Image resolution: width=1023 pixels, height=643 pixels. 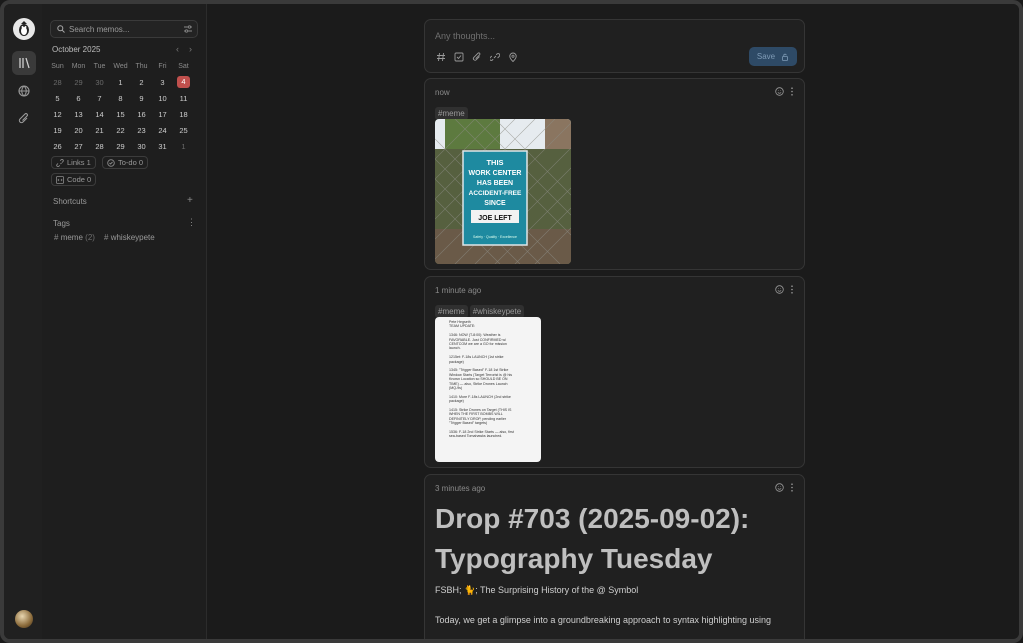 I want to click on day-number: 10, so click(x=162, y=98).